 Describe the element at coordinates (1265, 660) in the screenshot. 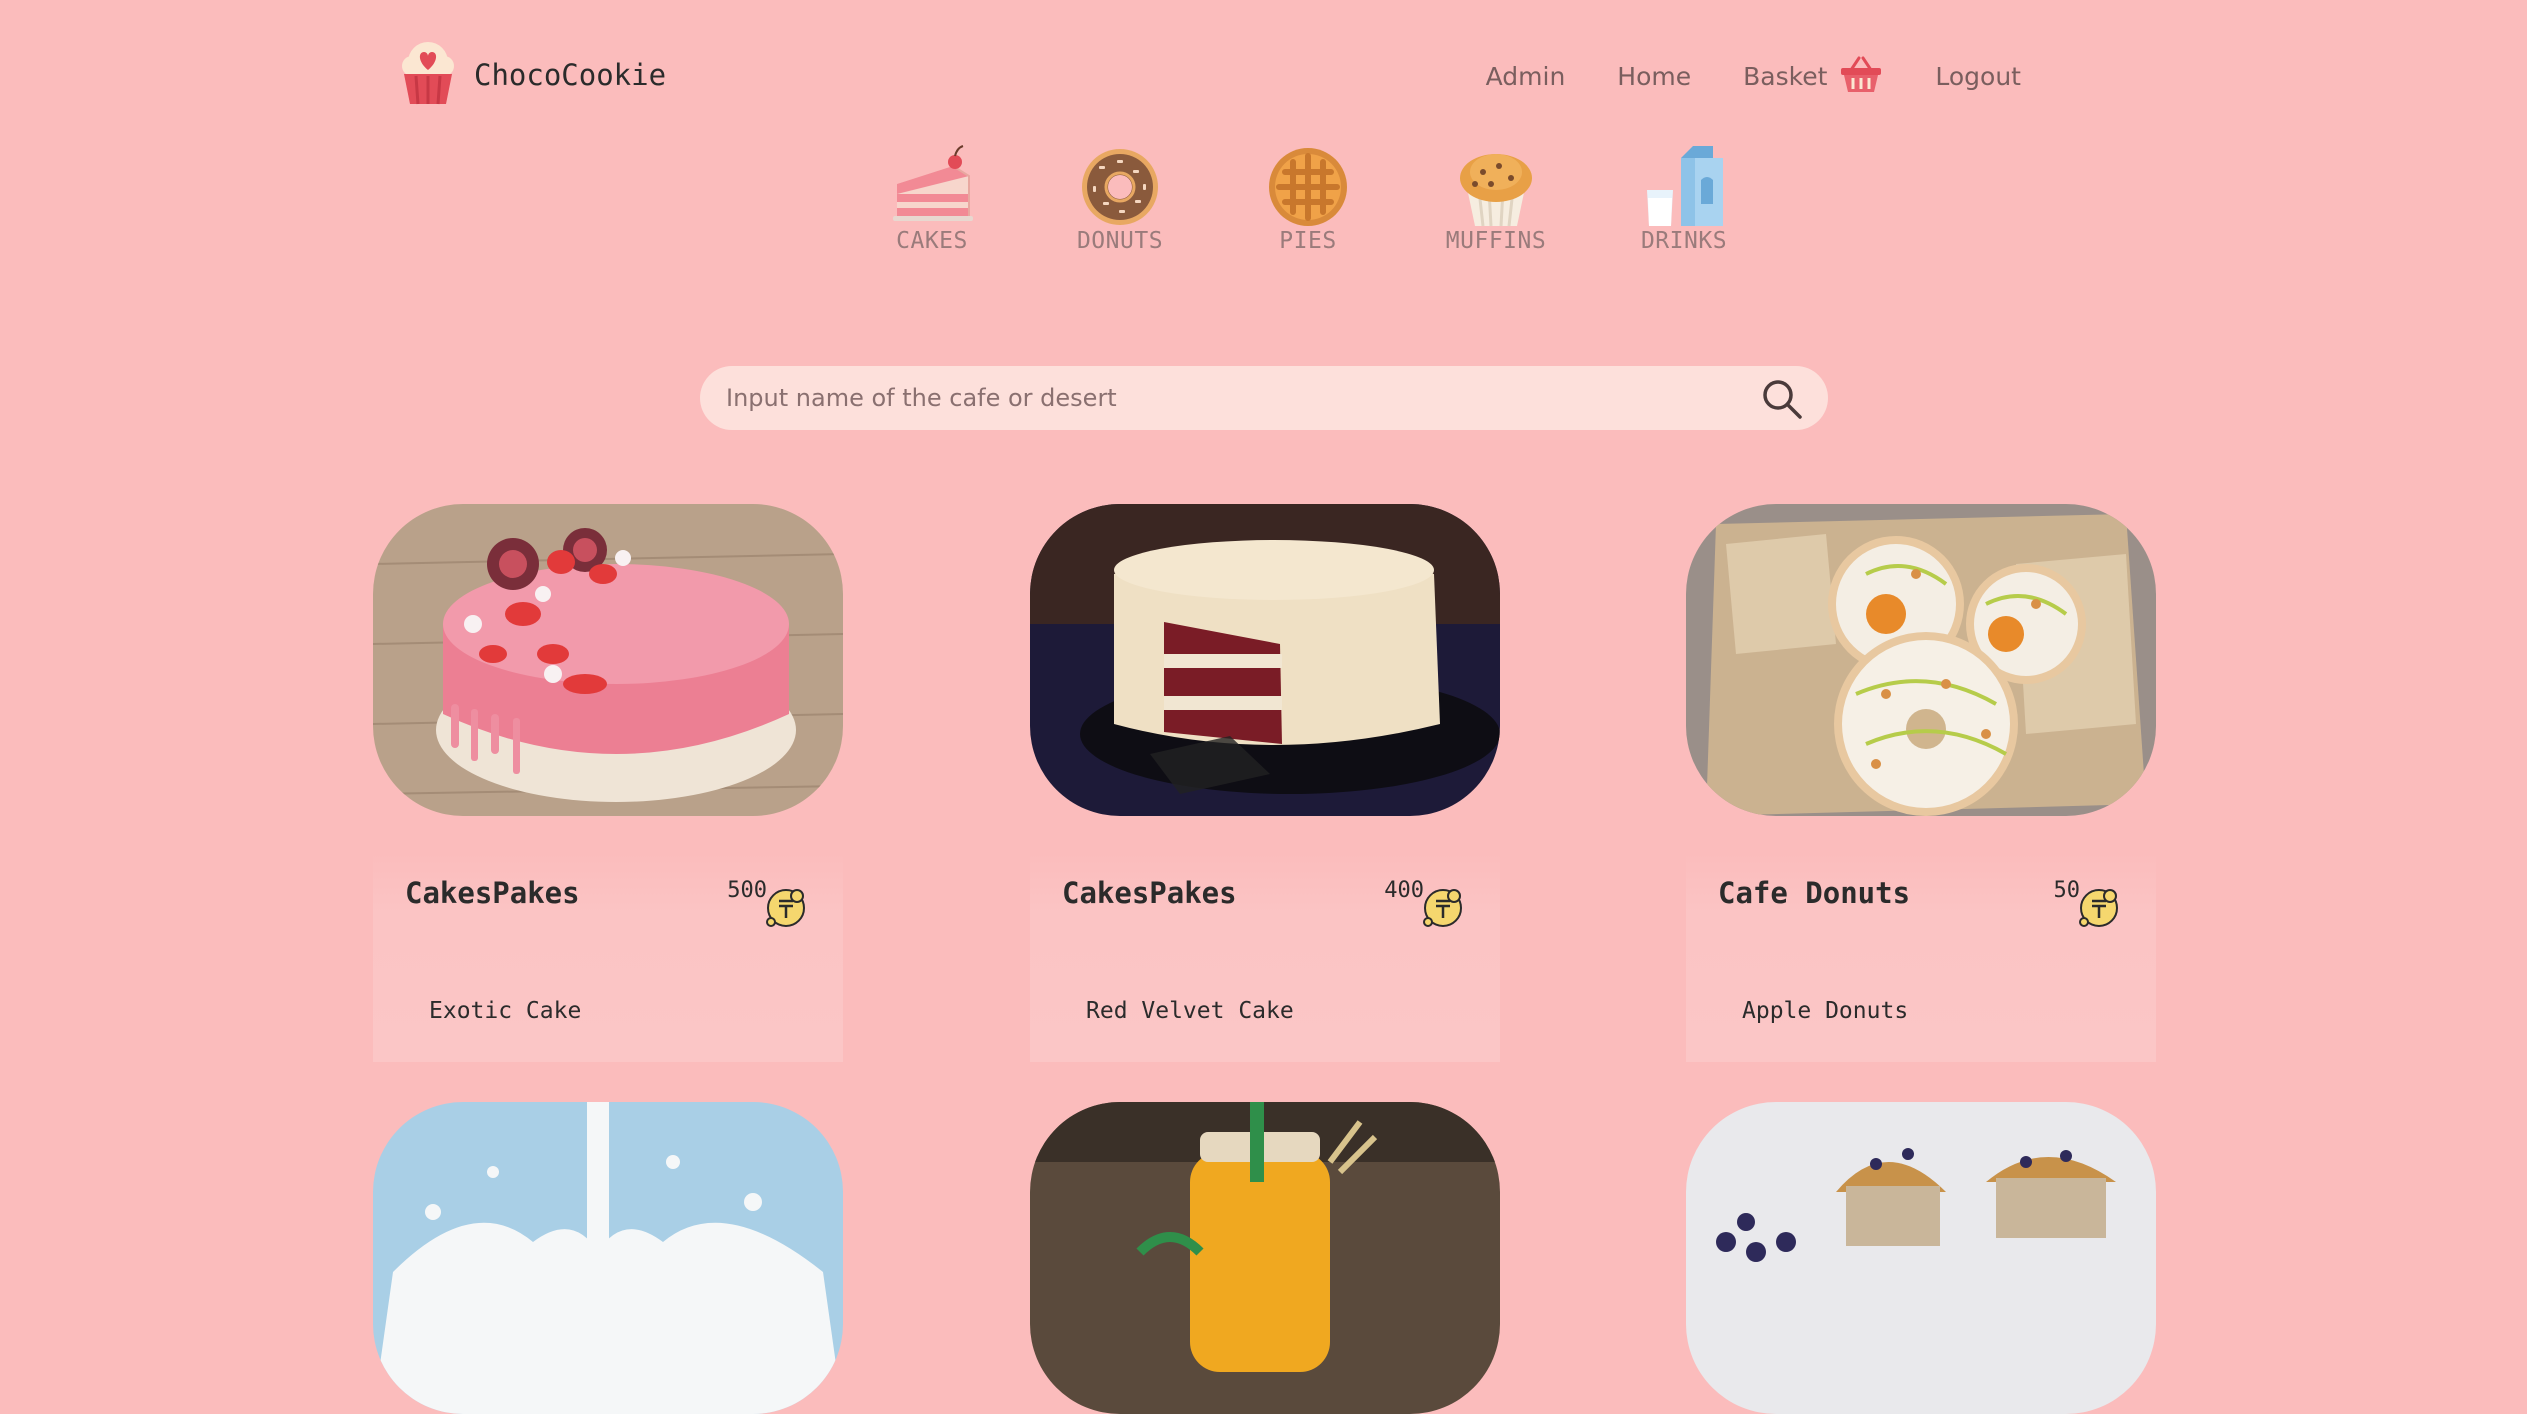

I see `red-velvet-cake-photo` at that location.